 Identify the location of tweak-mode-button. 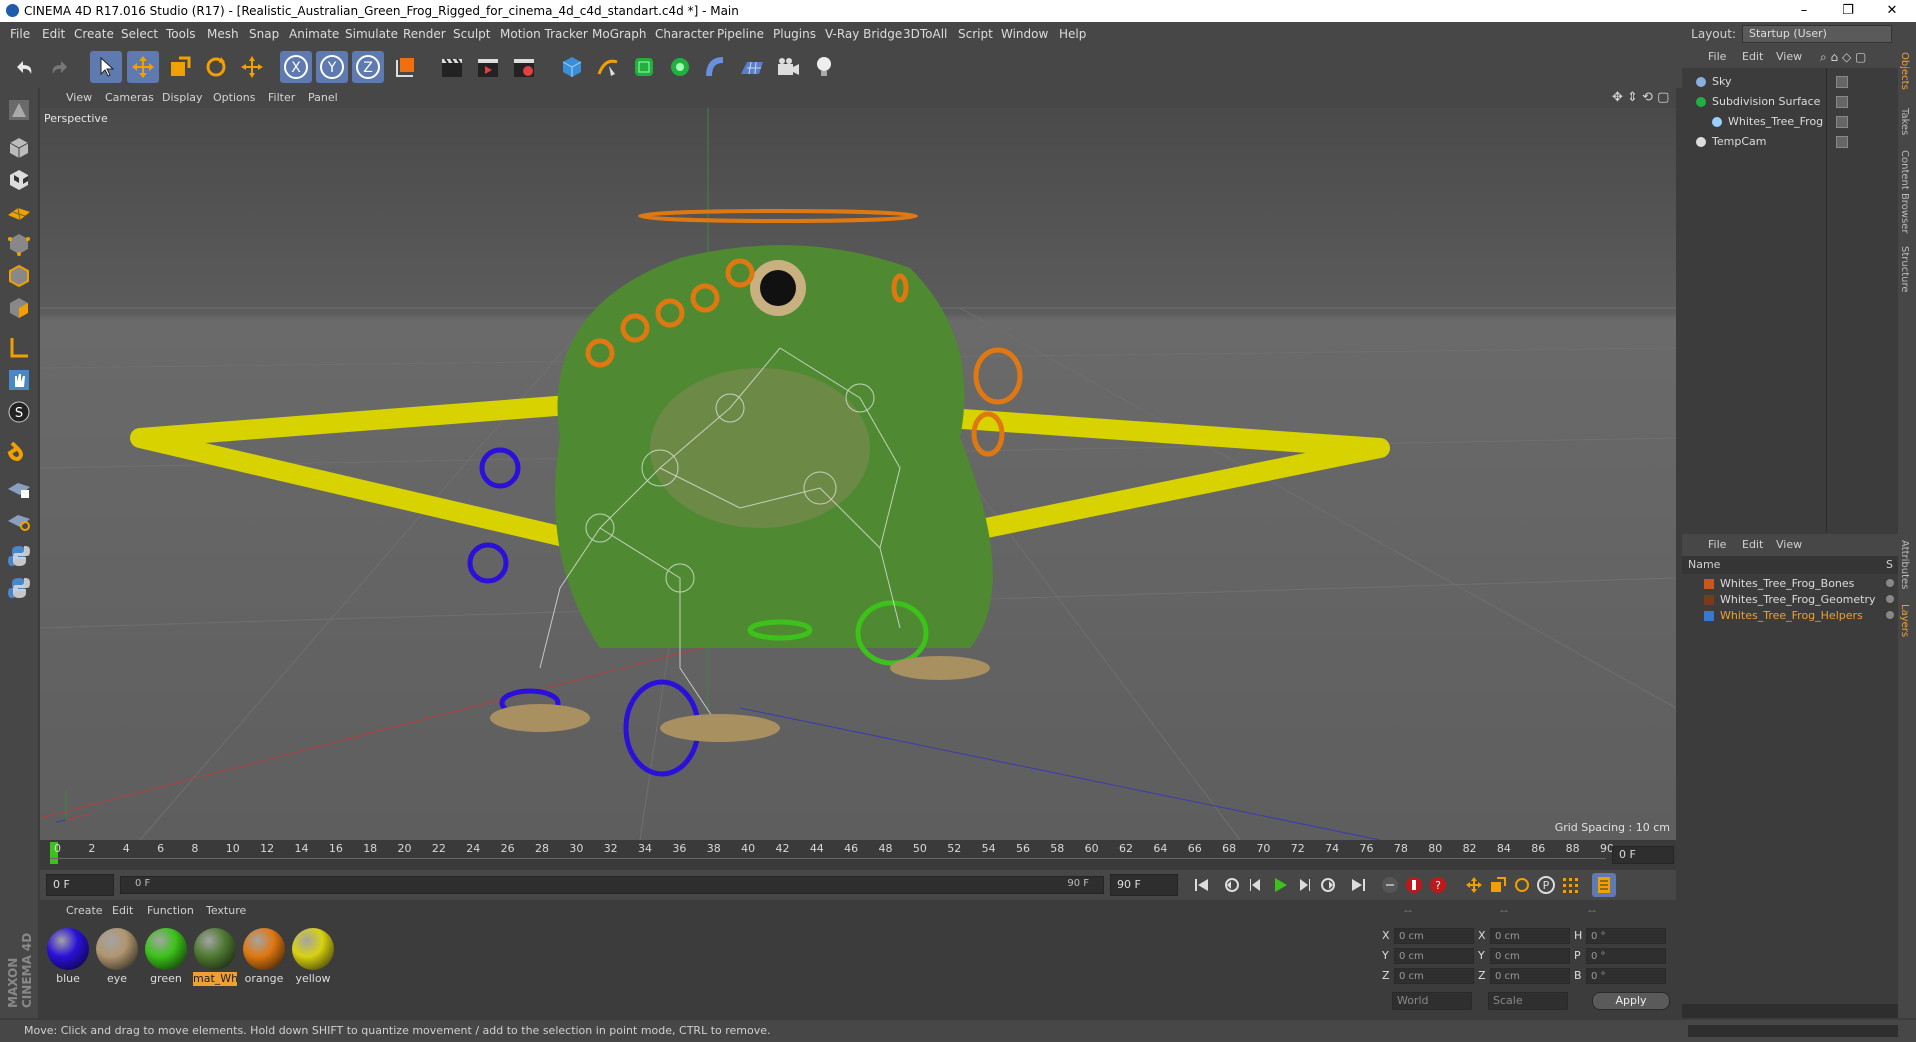
(19, 380).